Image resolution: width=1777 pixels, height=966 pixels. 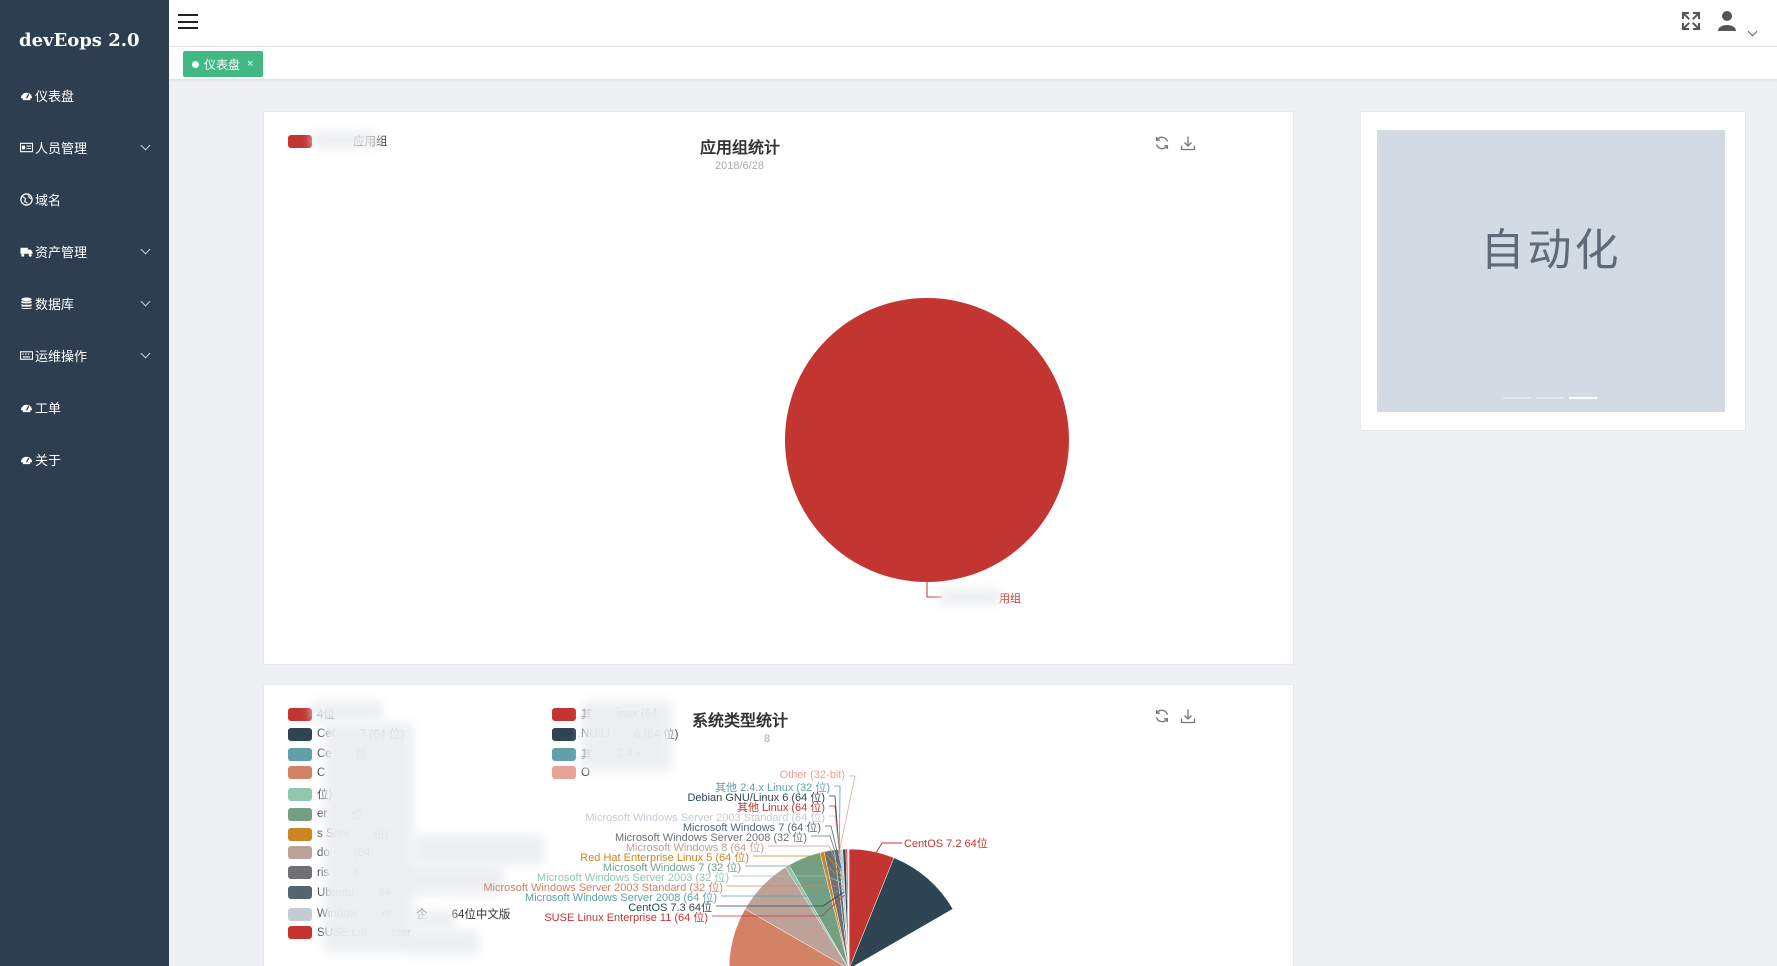 I want to click on globe-icon, so click(x=26, y=199).